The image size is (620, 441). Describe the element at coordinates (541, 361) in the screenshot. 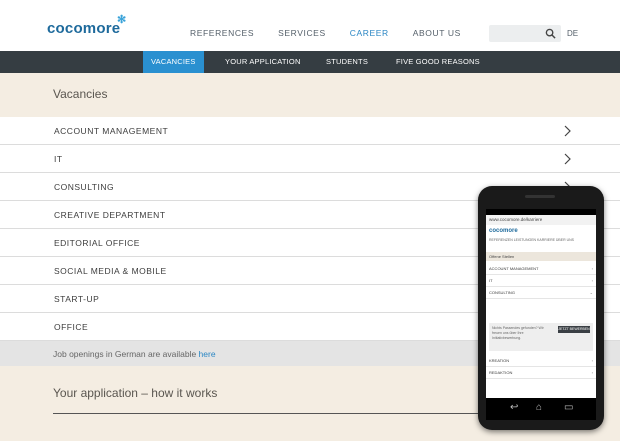

I see `phone-row: KREATION ›` at that location.